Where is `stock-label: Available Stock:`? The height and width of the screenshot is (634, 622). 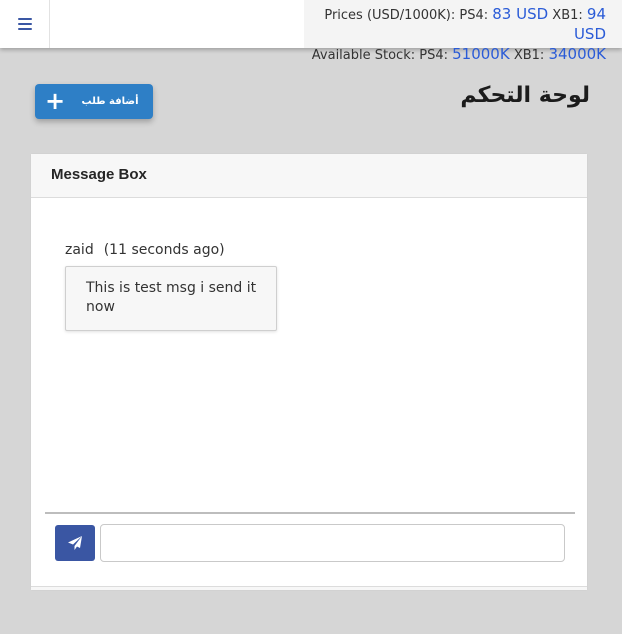
stock-label: Available Stock: is located at coordinates (365, 55).